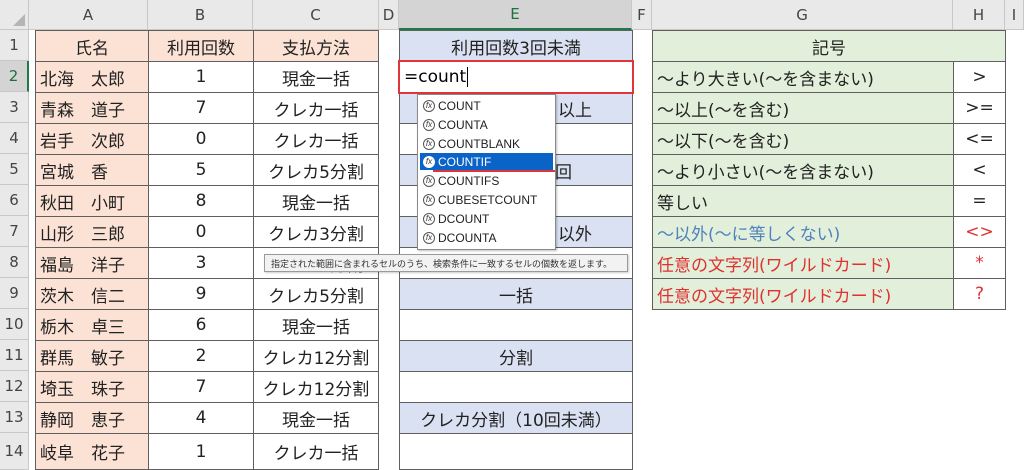  Describe the element at coordinates (979, 232) in the screenshot. I see `symbol-char: <>` at that location.